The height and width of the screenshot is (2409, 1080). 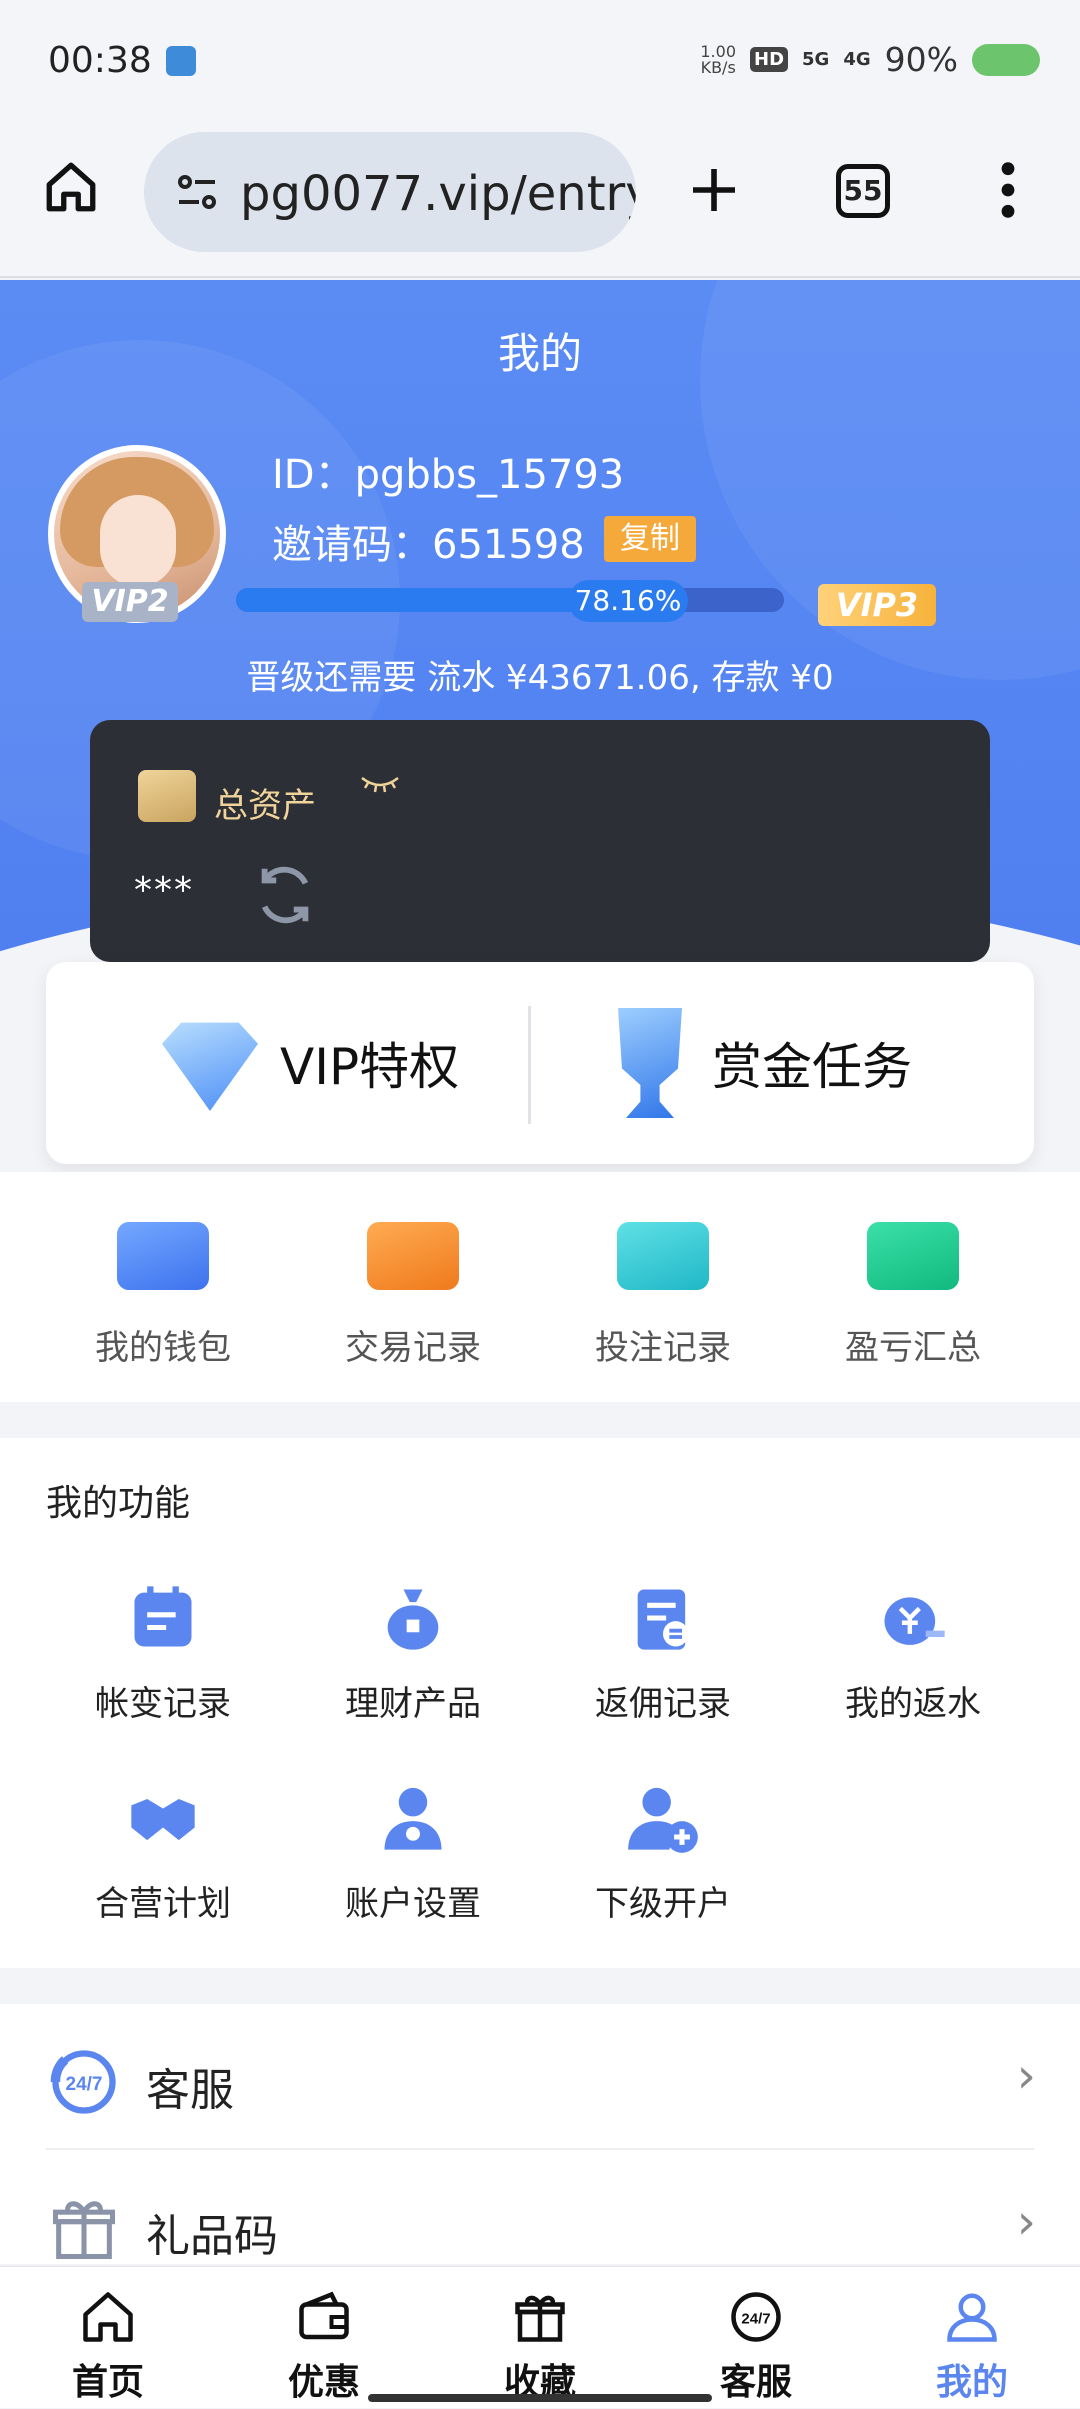 I want to click on nav-favorites: 收藏, so click(x=540, y=2338).